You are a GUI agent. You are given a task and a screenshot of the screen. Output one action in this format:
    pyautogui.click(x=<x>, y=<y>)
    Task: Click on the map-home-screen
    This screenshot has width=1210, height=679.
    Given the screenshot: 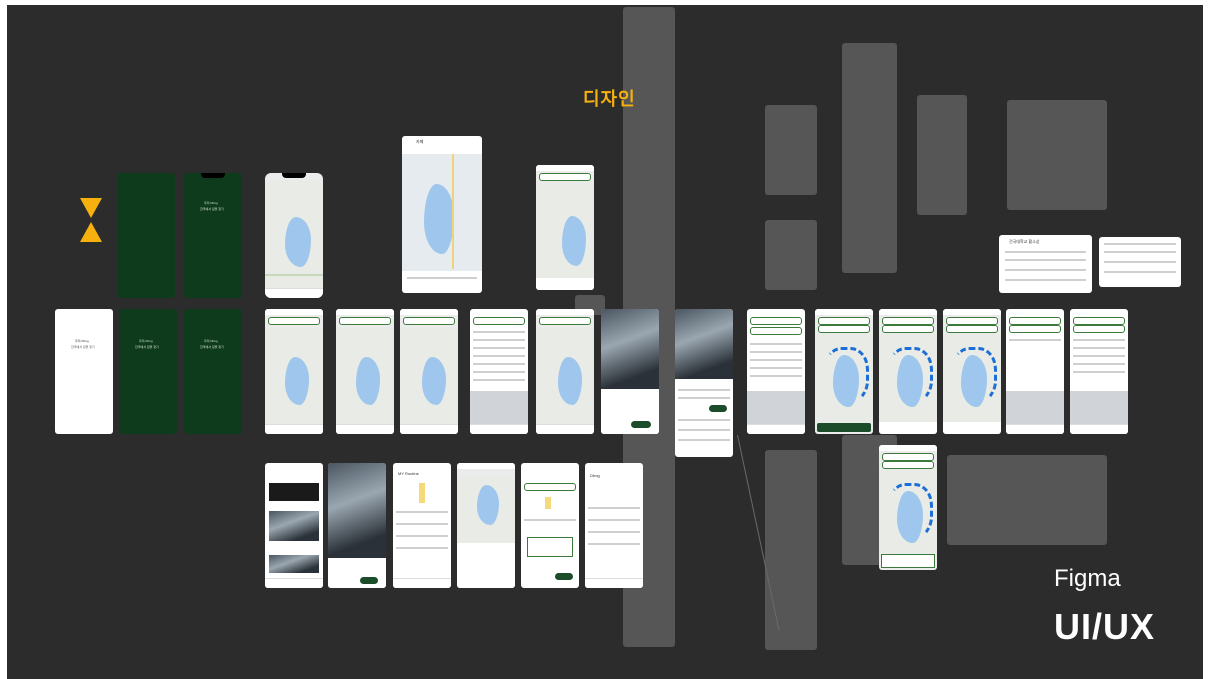 What is the action you would take?
    pyautogui.click(x=294, y=235)
    